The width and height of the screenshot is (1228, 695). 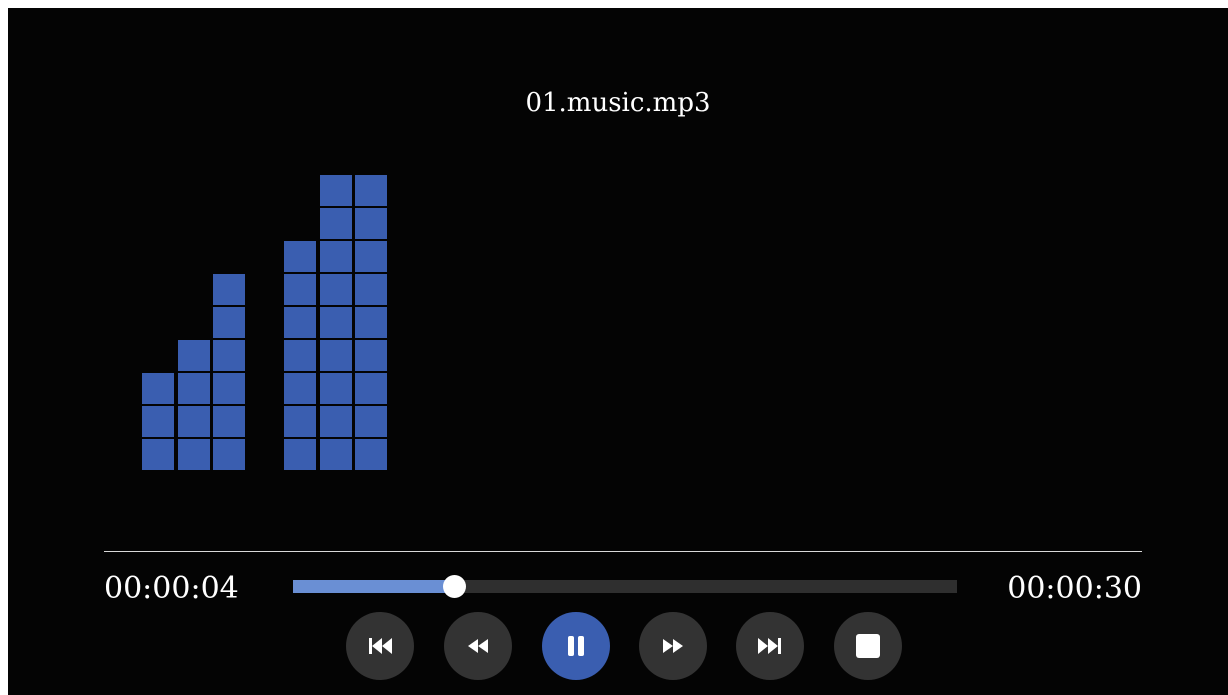 I want to click on skip-to-end-button, so click(x=770, y=646).